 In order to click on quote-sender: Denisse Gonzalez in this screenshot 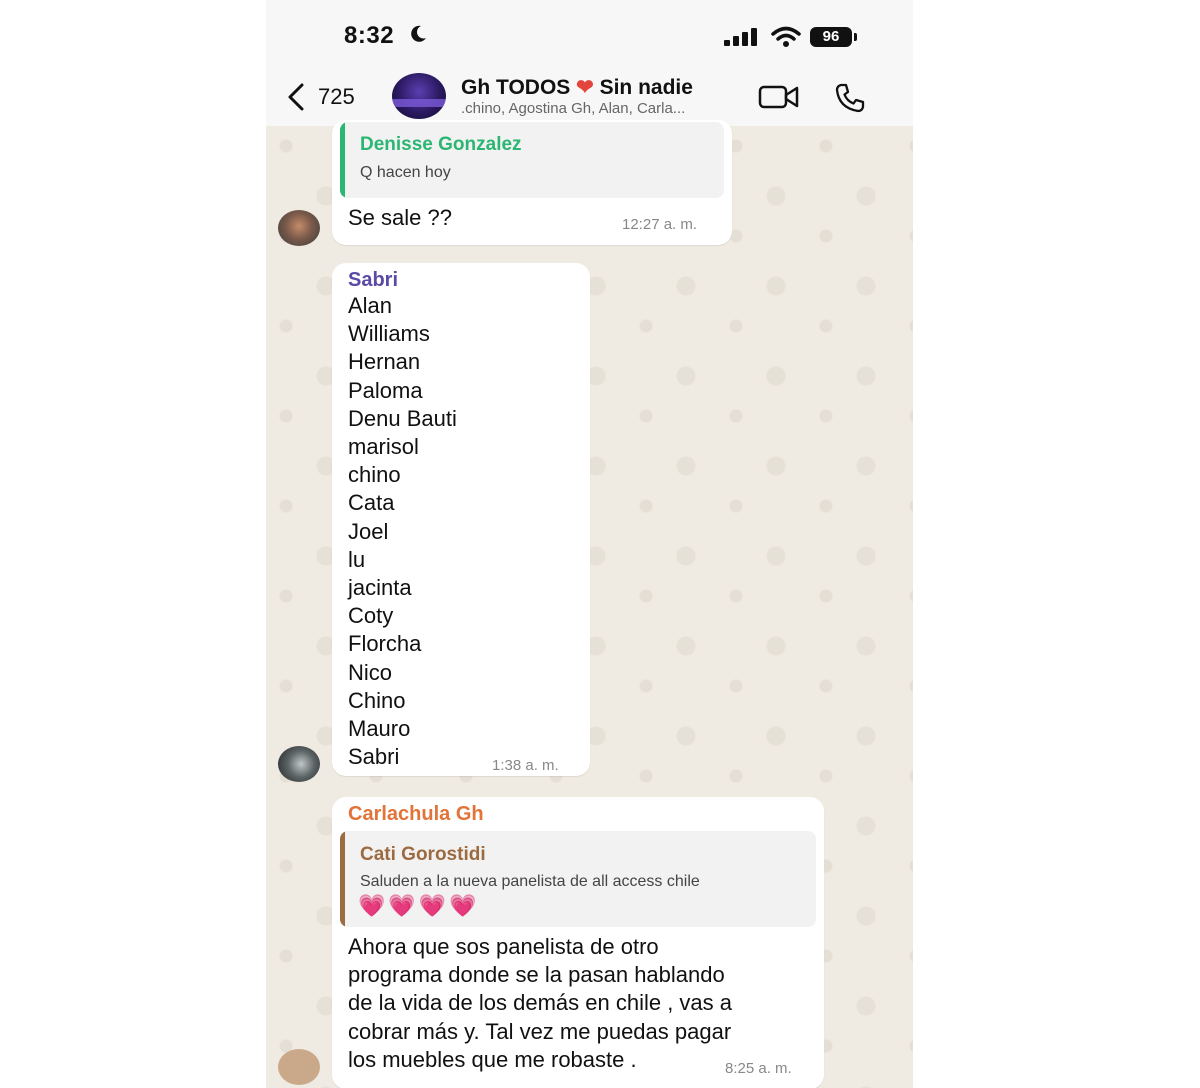, I will do `click(441, 144)`.